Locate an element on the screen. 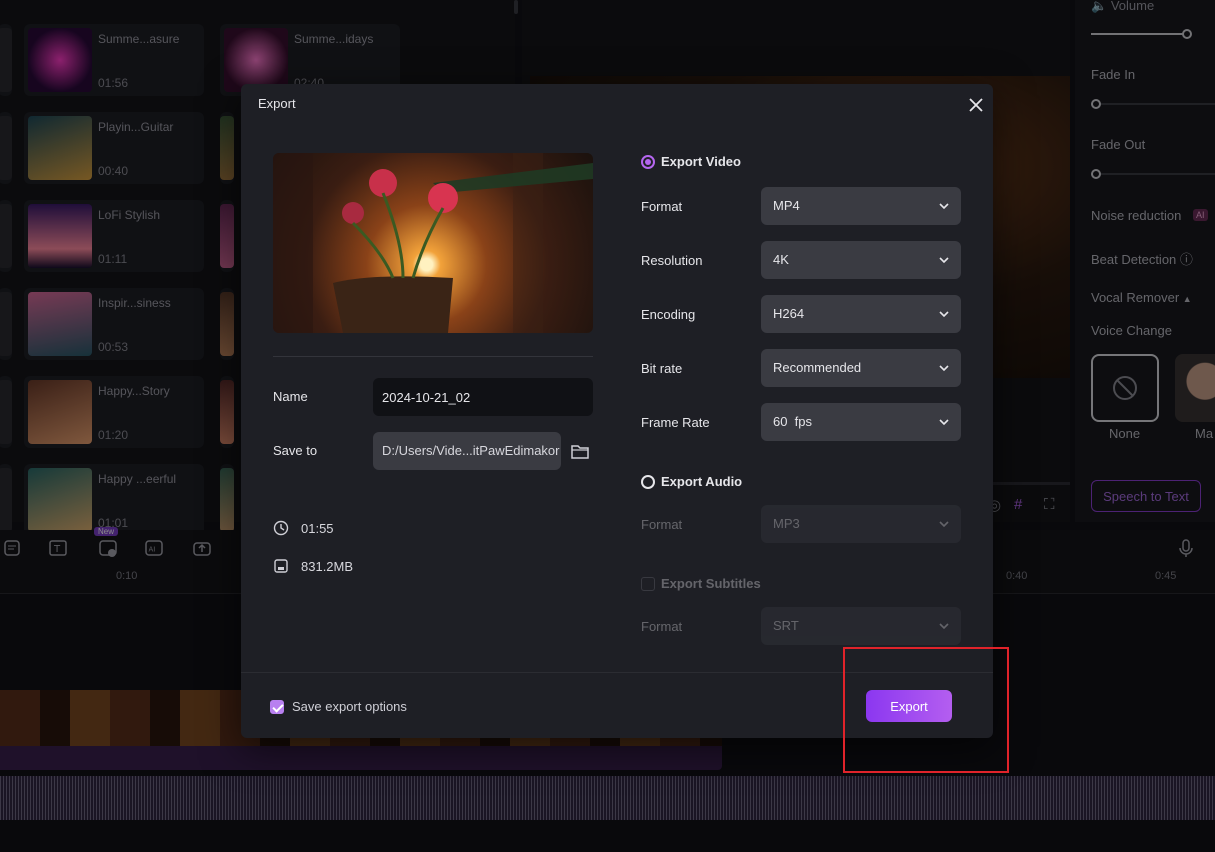  subtitle-format-label: Format is located at coordinates (662, 626).